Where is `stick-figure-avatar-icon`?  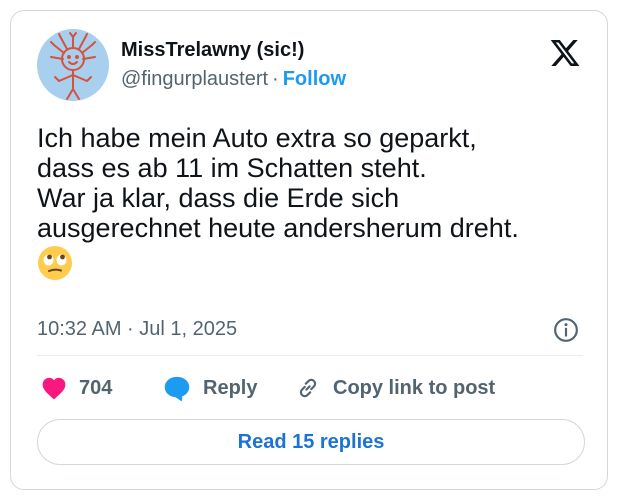 stick-figure-avatar-icon is located at coordinates (73, 66).